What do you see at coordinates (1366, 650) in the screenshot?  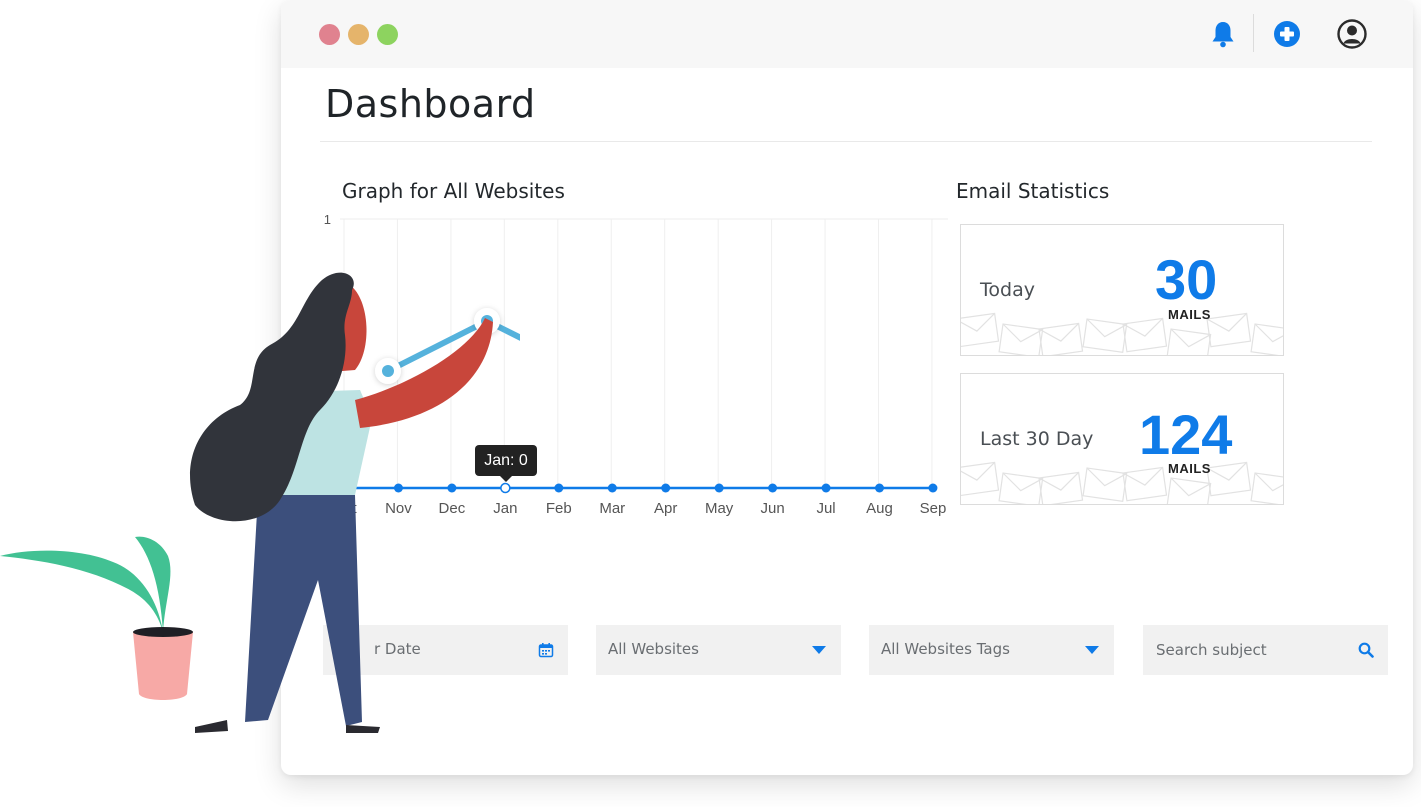 I see `search-icon` at bounding box center [1366, 650].